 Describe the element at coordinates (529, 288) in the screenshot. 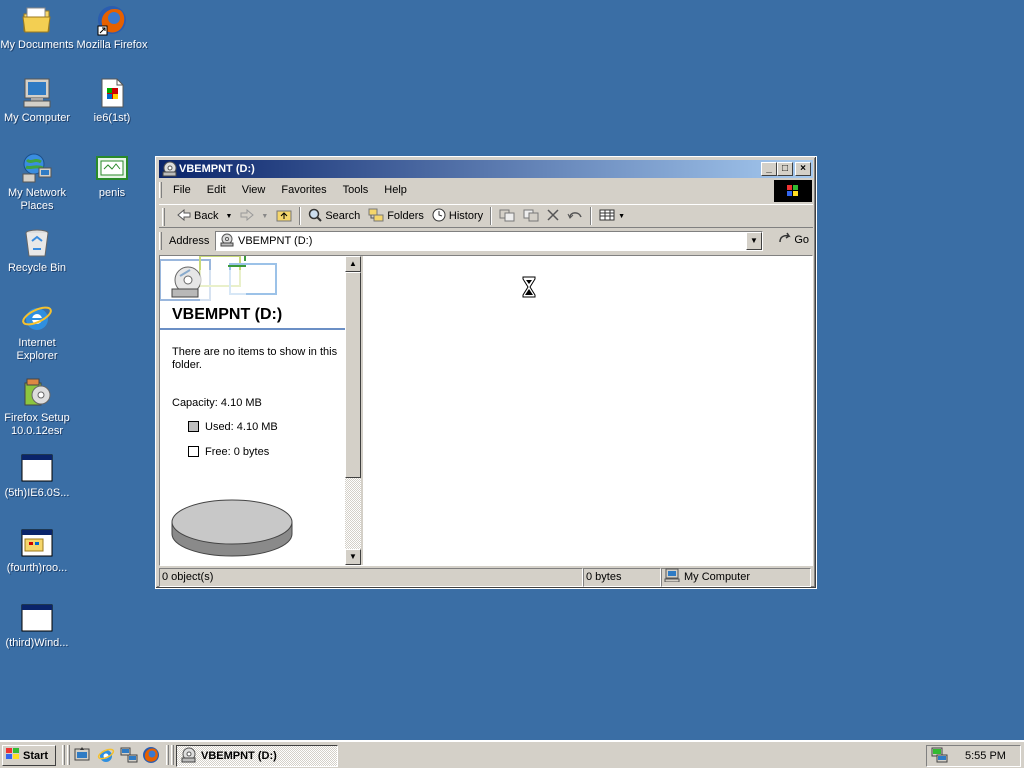

I see `hourglass-cursor-icon` at that location.